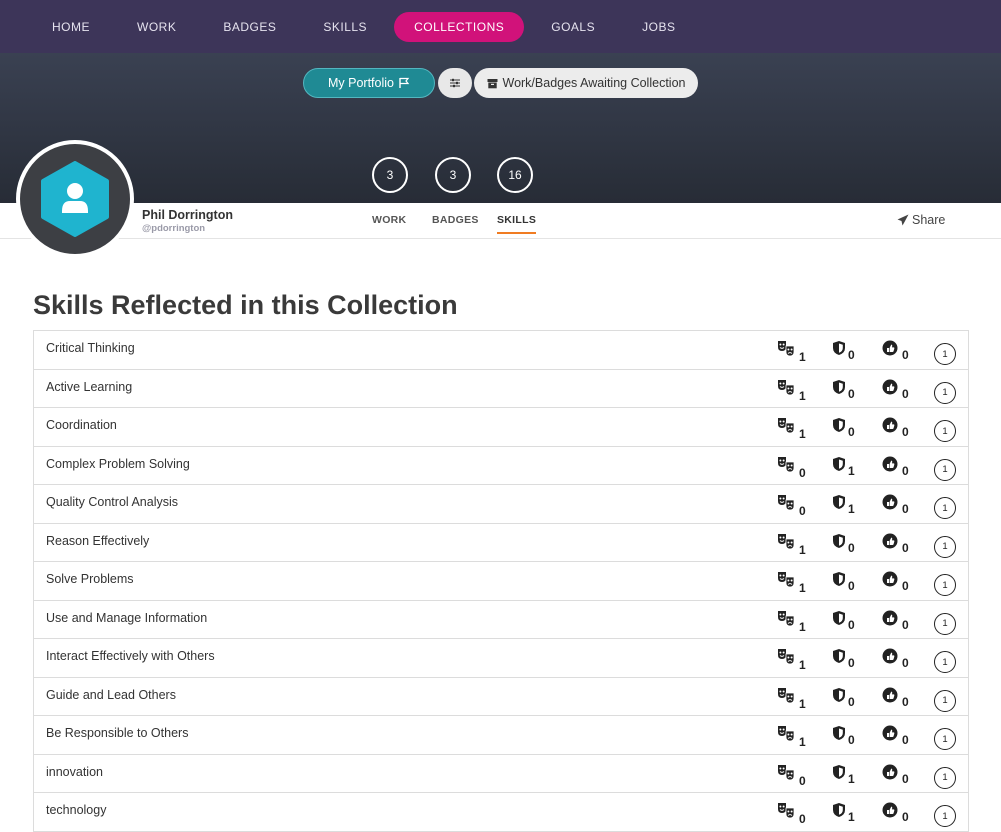 This screenshot has width=1001, height=832. I want to click on share-button: Share, so click(921, 220).